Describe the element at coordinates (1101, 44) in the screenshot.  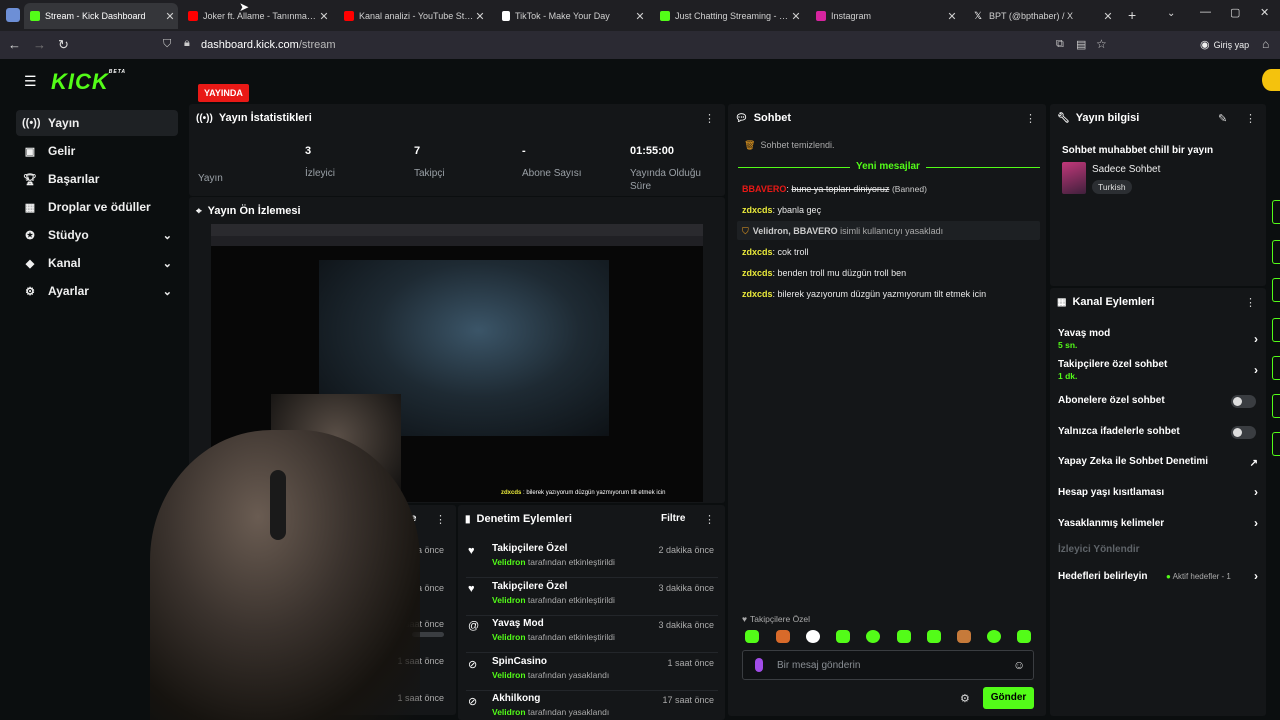
I see `bookmark-star-icon: ☆` at that location.